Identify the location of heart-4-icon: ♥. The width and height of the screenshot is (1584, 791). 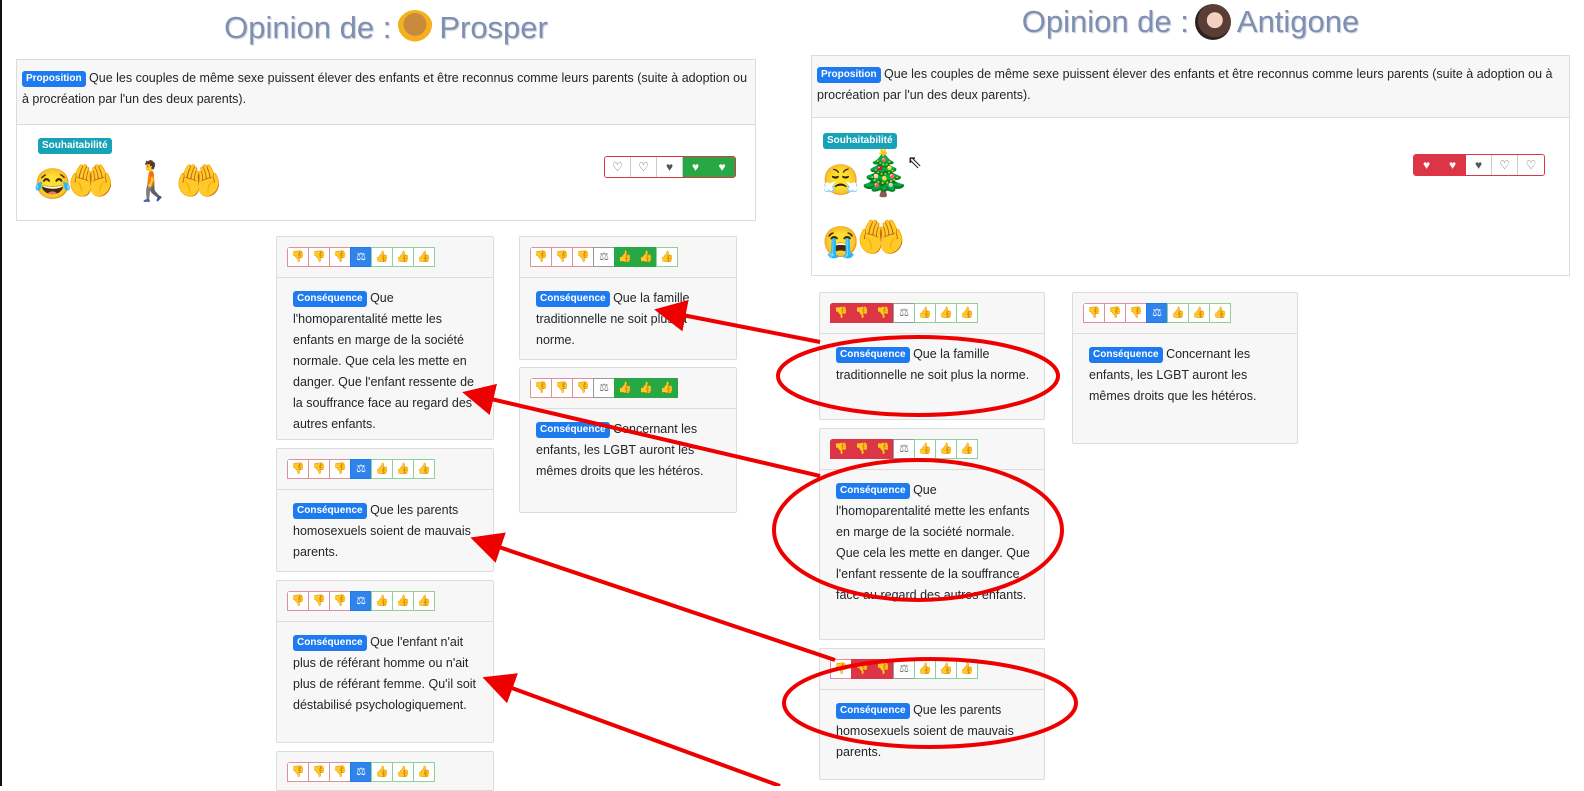
(696, 167).